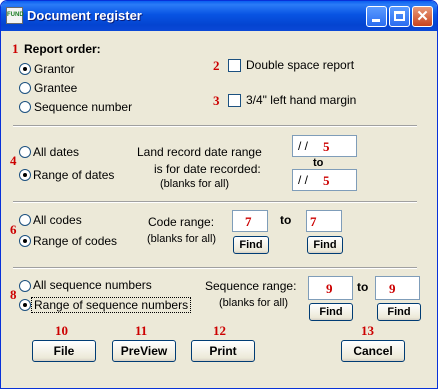  What do you see at coordinates (397, 288) in the screenshot?
I see `sequence-to-field: 9` at bounding box center [397, 288].